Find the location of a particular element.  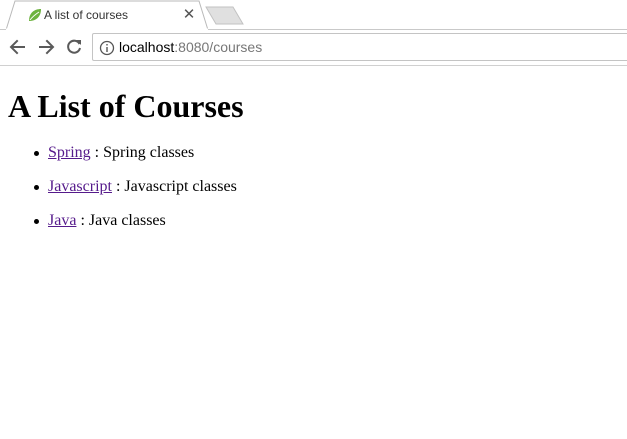

url-path: :8080/courses is located at coordinates (218, 47).